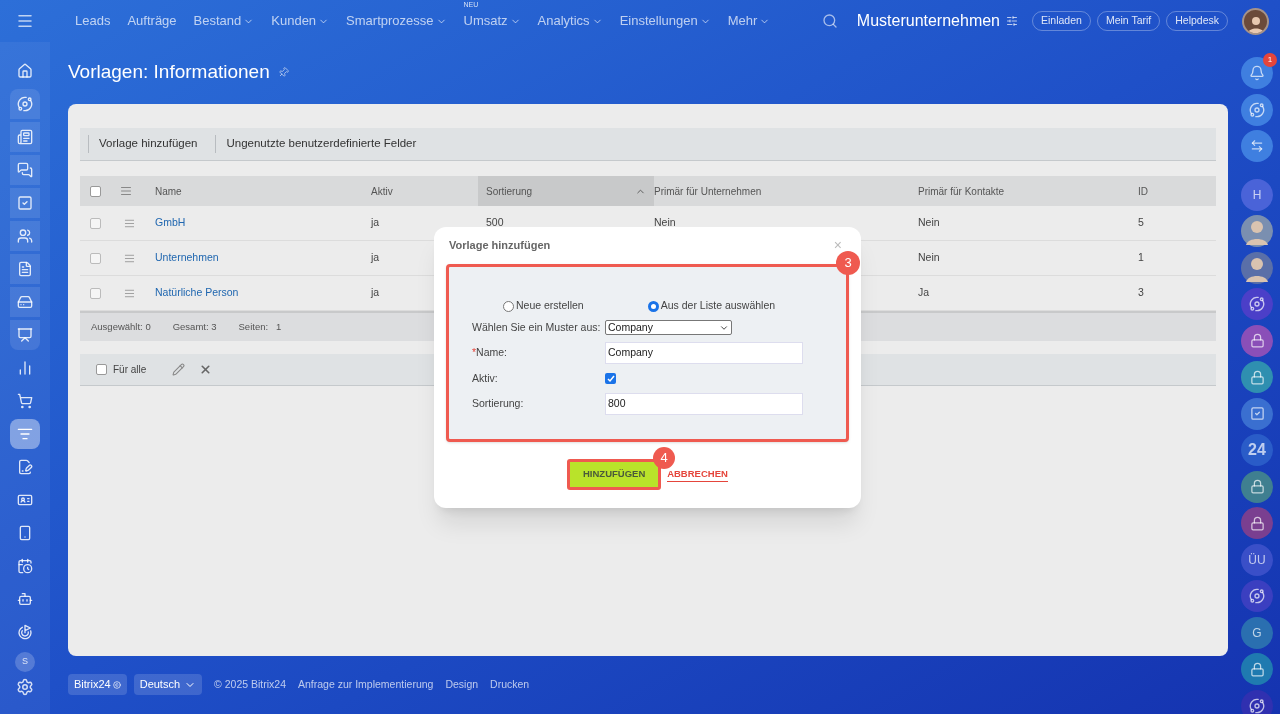 The image size is (1280, 714). What do you see at coordinates (704, 353) in the screenshot?
I see `input-field: Company` at bounding box center [704, 353].